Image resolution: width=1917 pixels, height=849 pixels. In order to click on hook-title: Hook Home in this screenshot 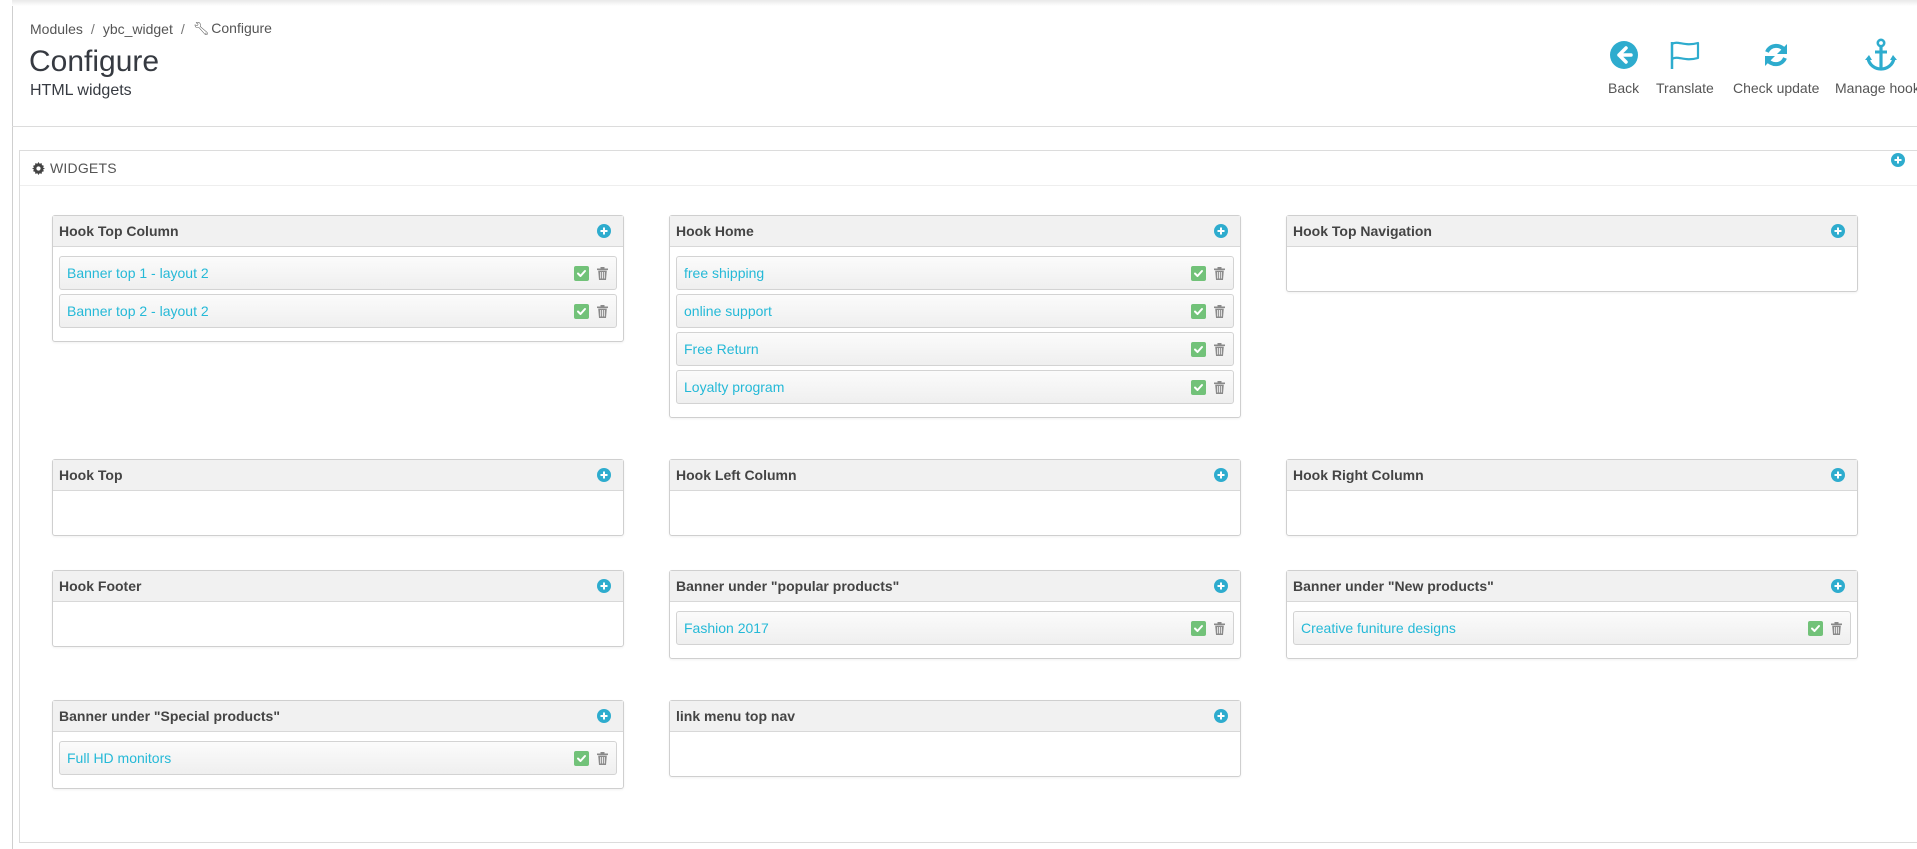, I will do `click(715, 231)`.